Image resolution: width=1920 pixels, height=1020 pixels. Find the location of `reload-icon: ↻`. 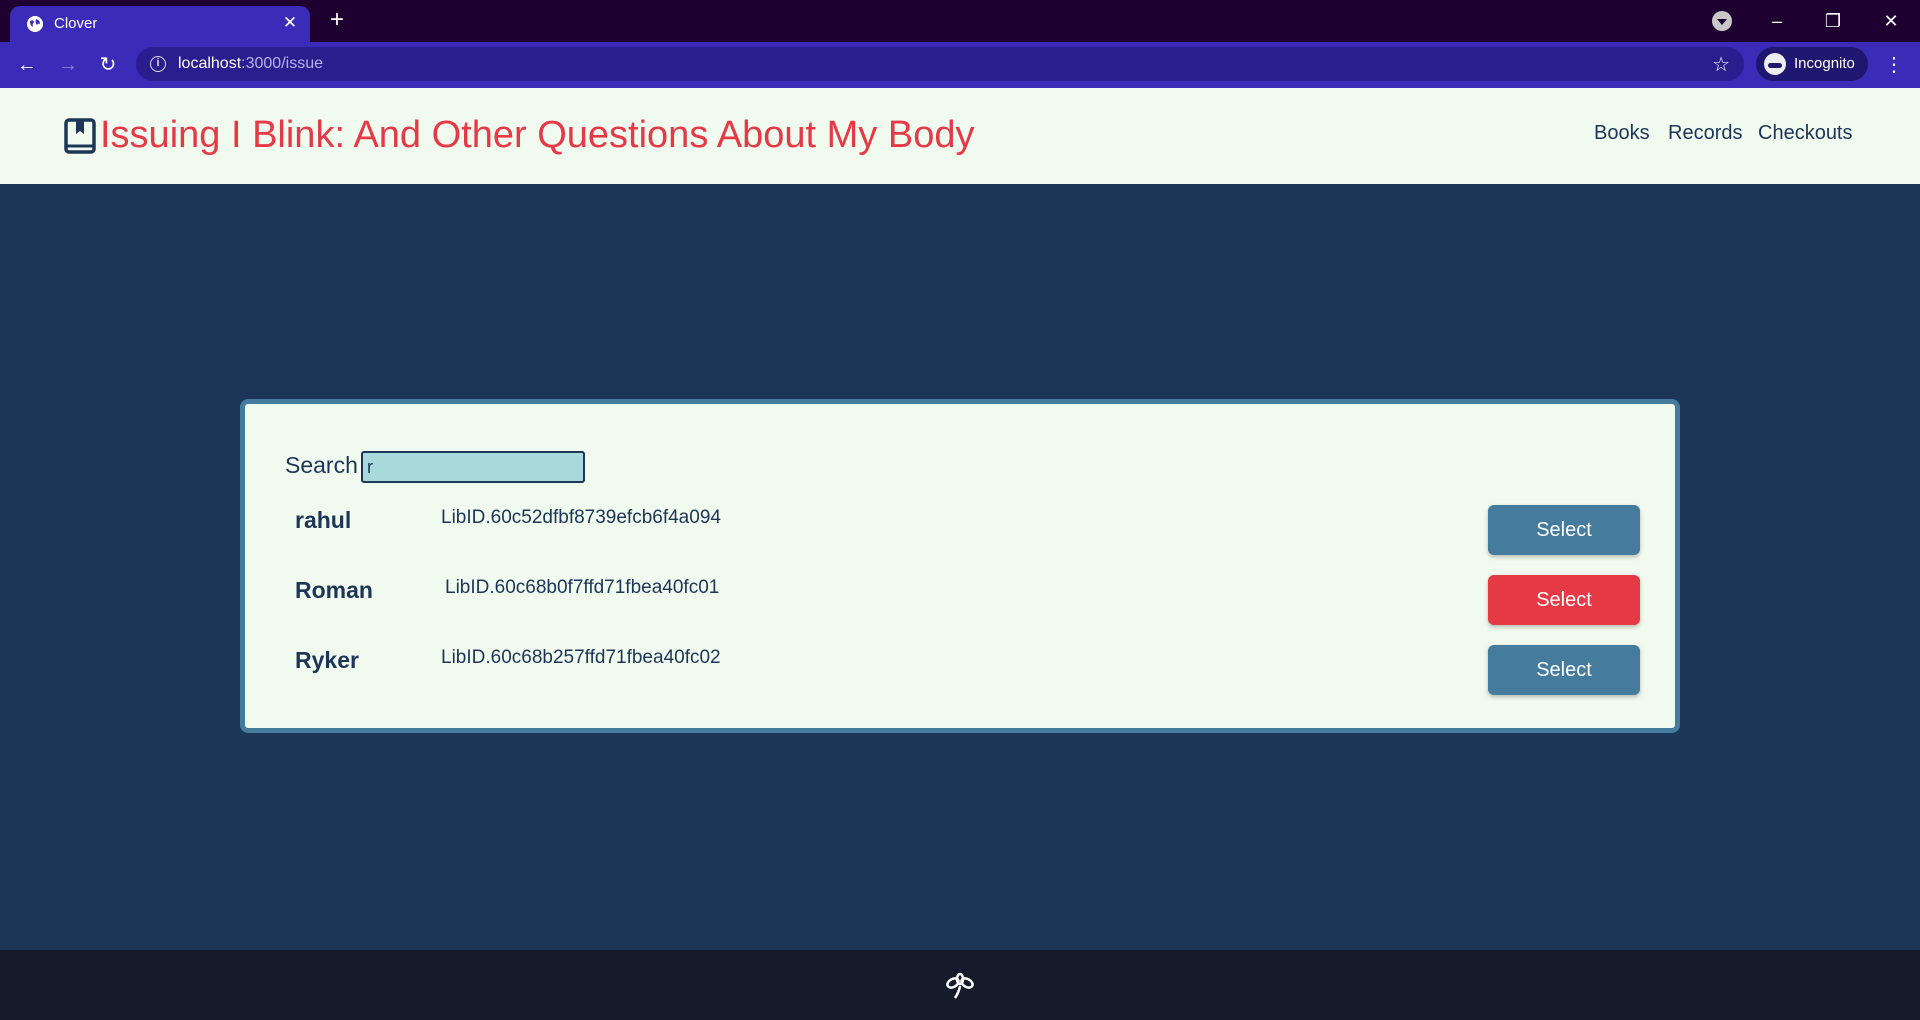

reload-icon: ↻ is located at coordinates (108, 65).